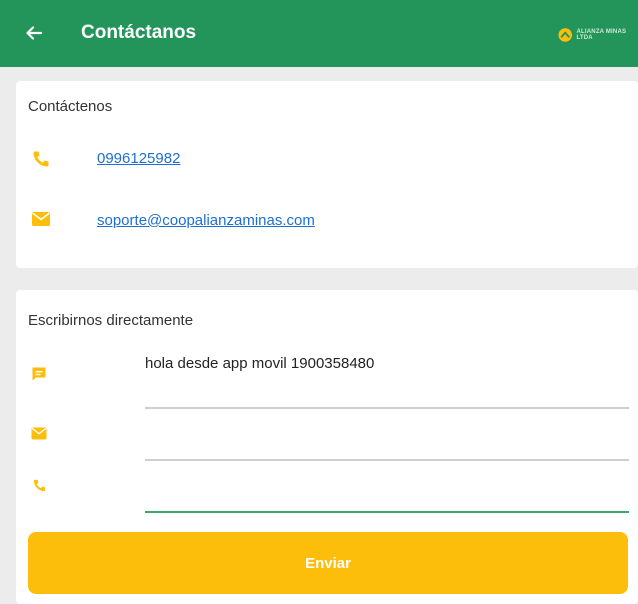  I want to click on message-card-heading: Escribirnos directamente, so click(111, 320).